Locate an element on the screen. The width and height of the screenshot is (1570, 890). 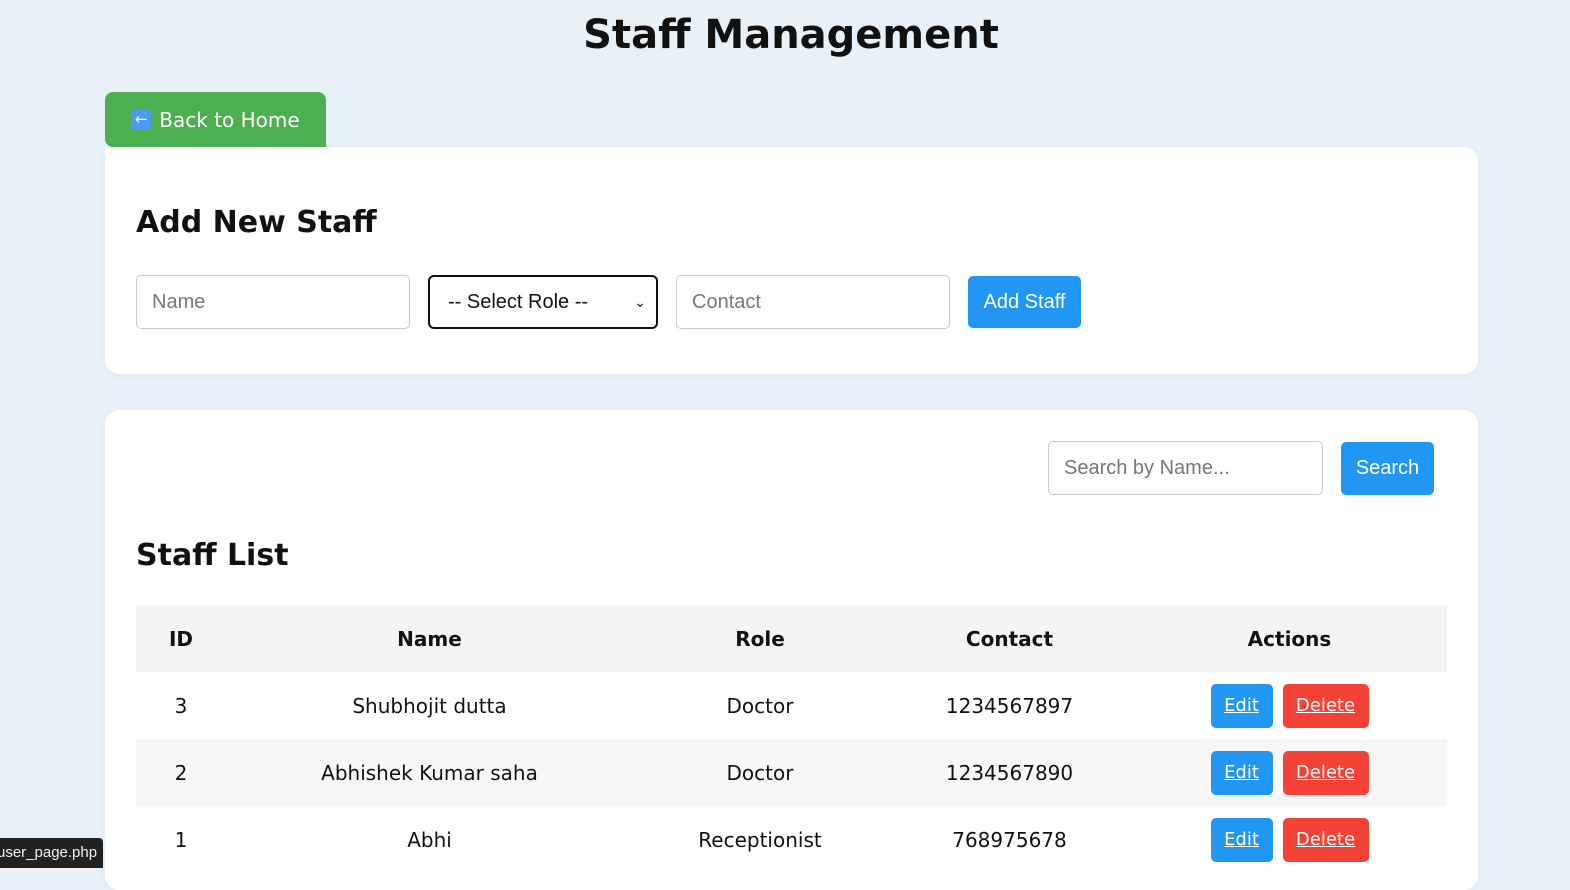
staff-name-input is located at coordinates (273, 302).